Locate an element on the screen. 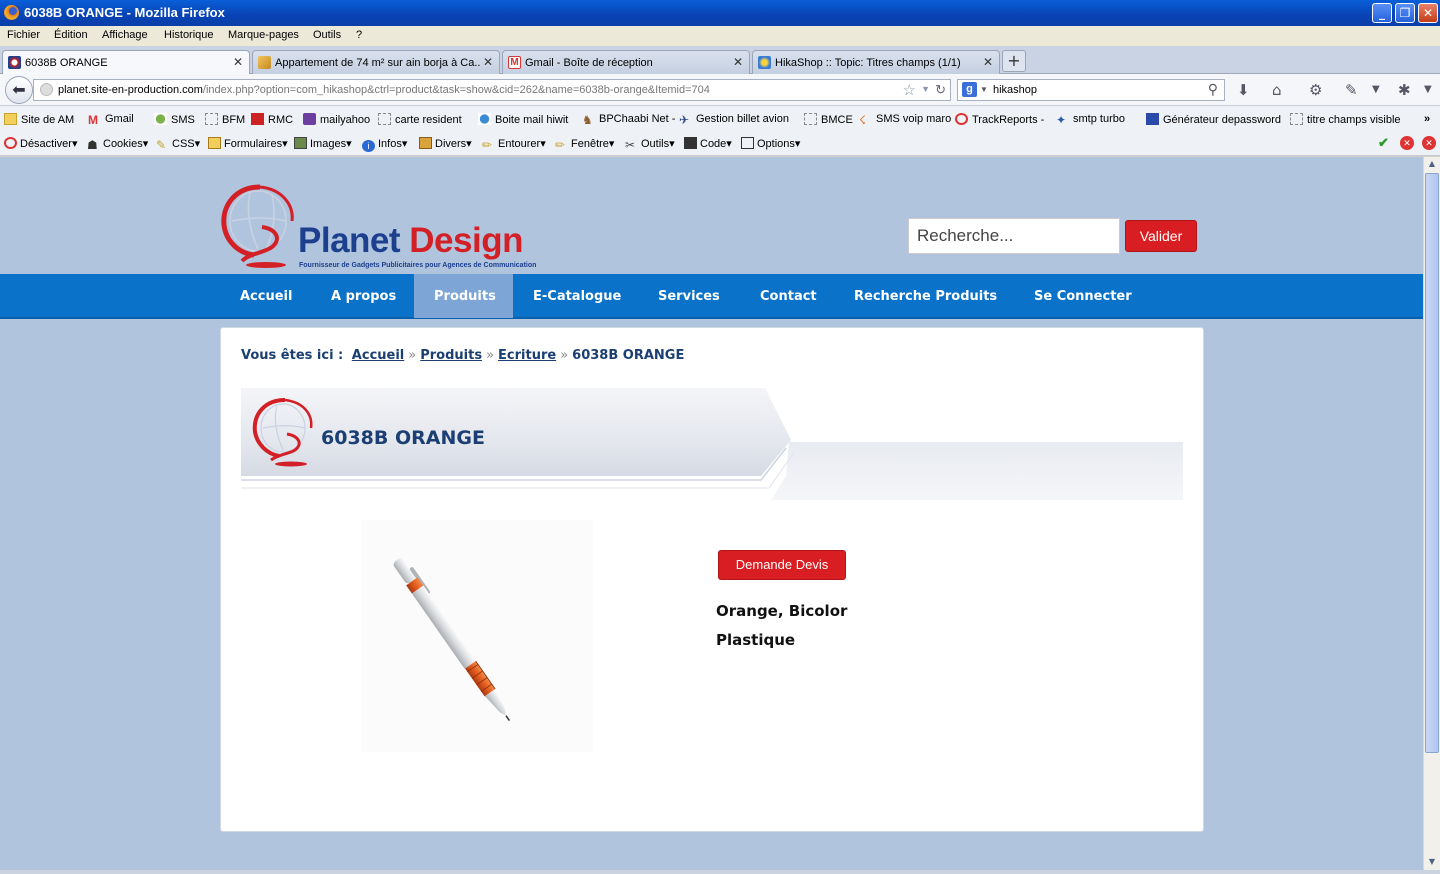 The width and height of the screenshot is (1440, 874). extension-dropdown-icon: ▼ is located at coordinates (1428, 89).